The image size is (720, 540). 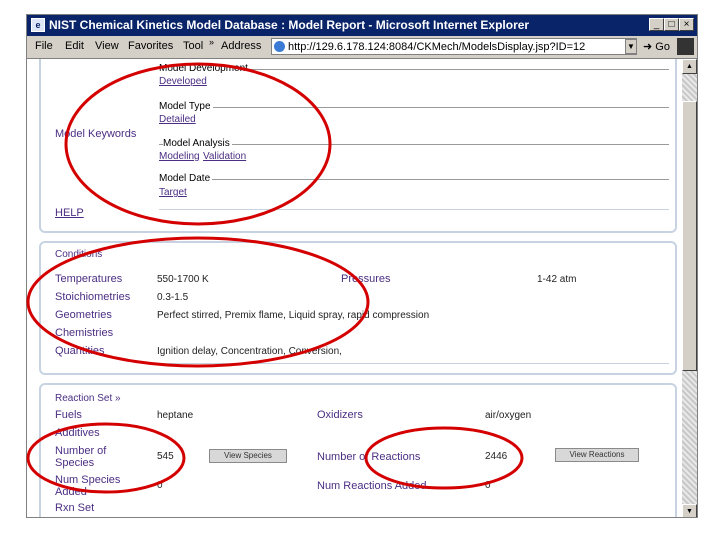 I want to click on fuels-label: Fuels, so click(x=68, y=415).